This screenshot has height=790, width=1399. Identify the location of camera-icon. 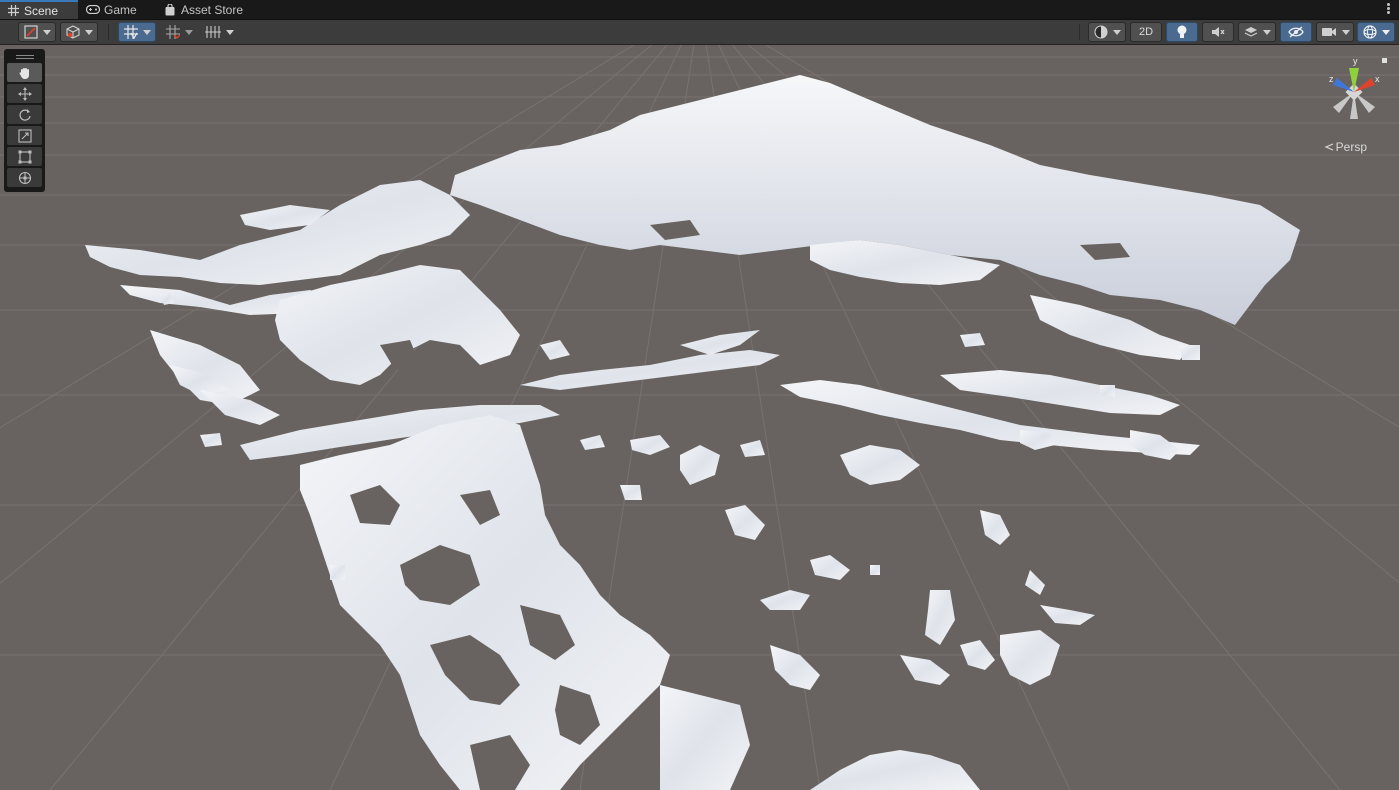
(1329, 32).